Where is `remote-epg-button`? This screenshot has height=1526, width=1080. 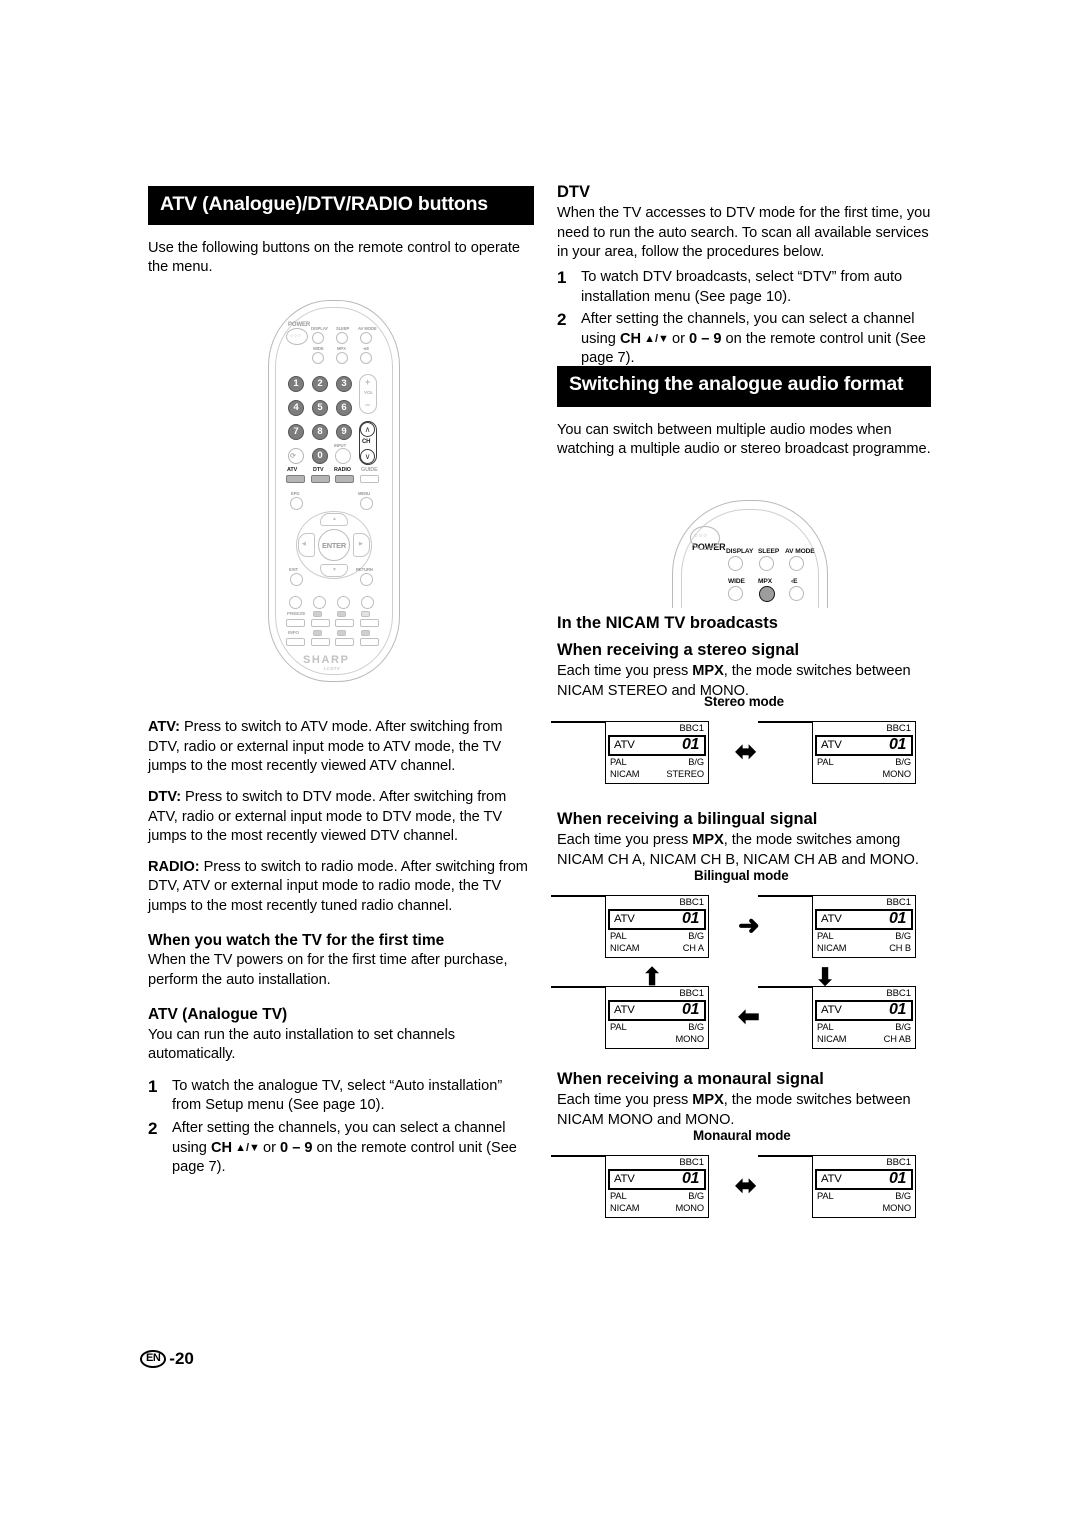 remote-epg-button is located at coordinates (296, 503).